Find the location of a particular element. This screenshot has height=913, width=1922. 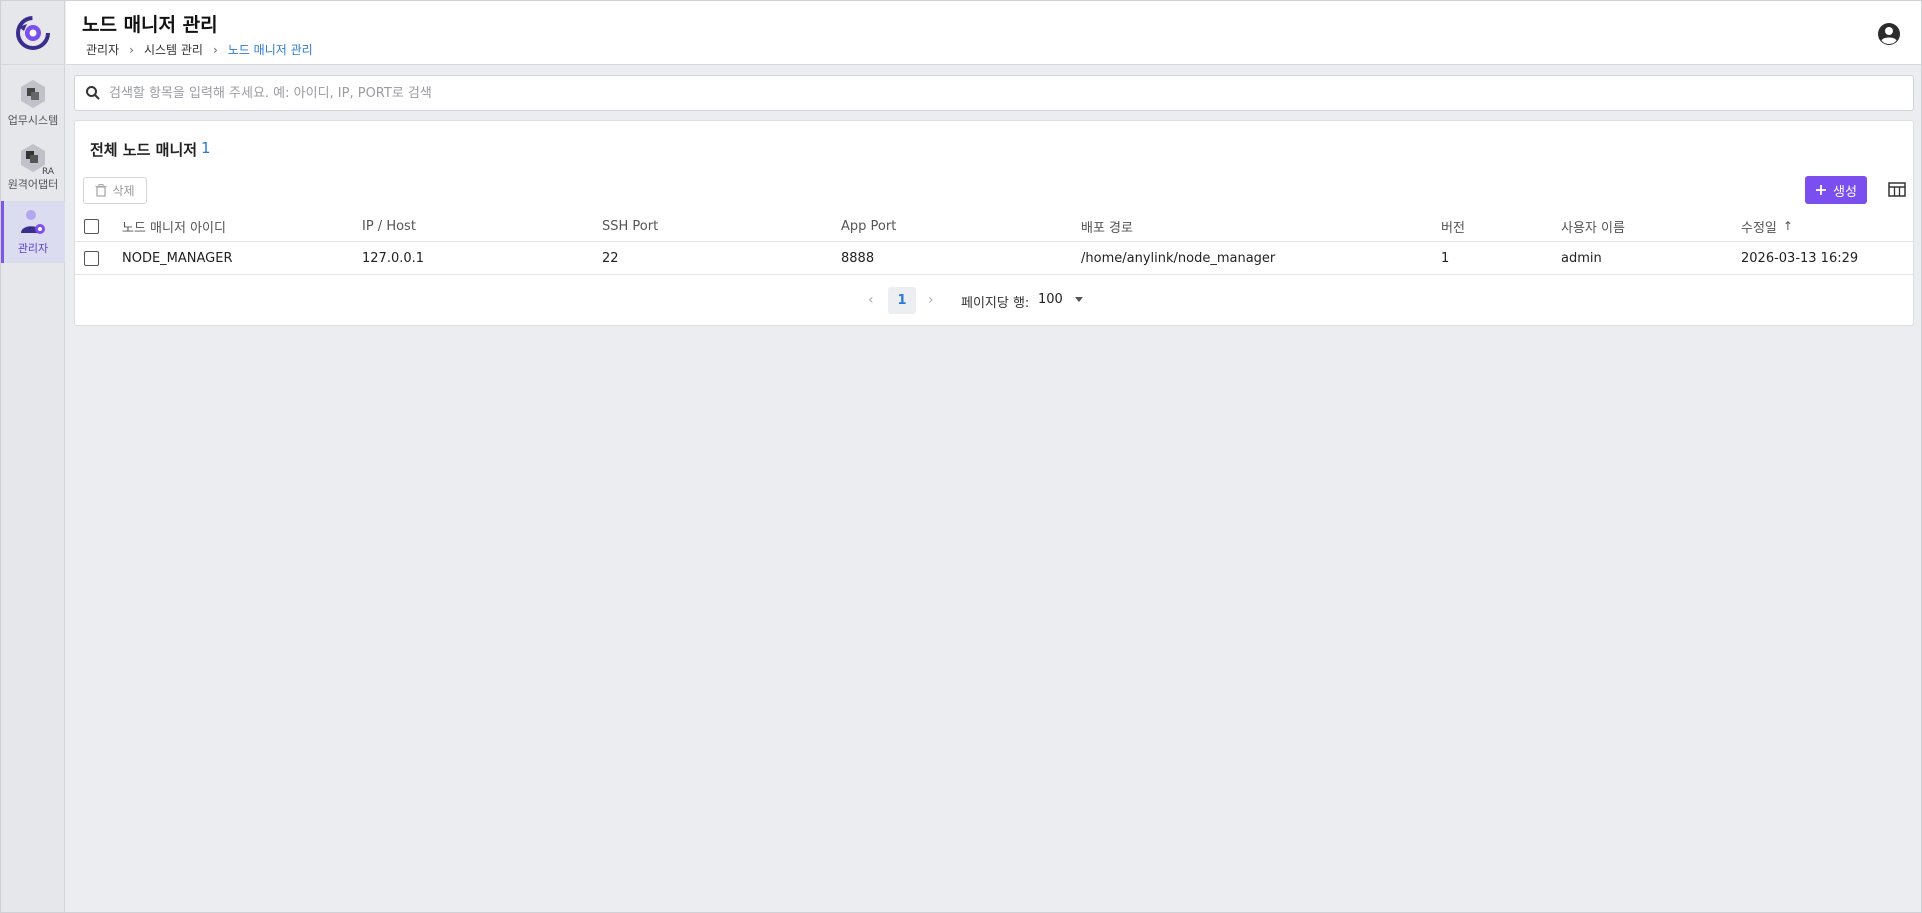

ra-badge: RA is located at coordinates (47, 172).